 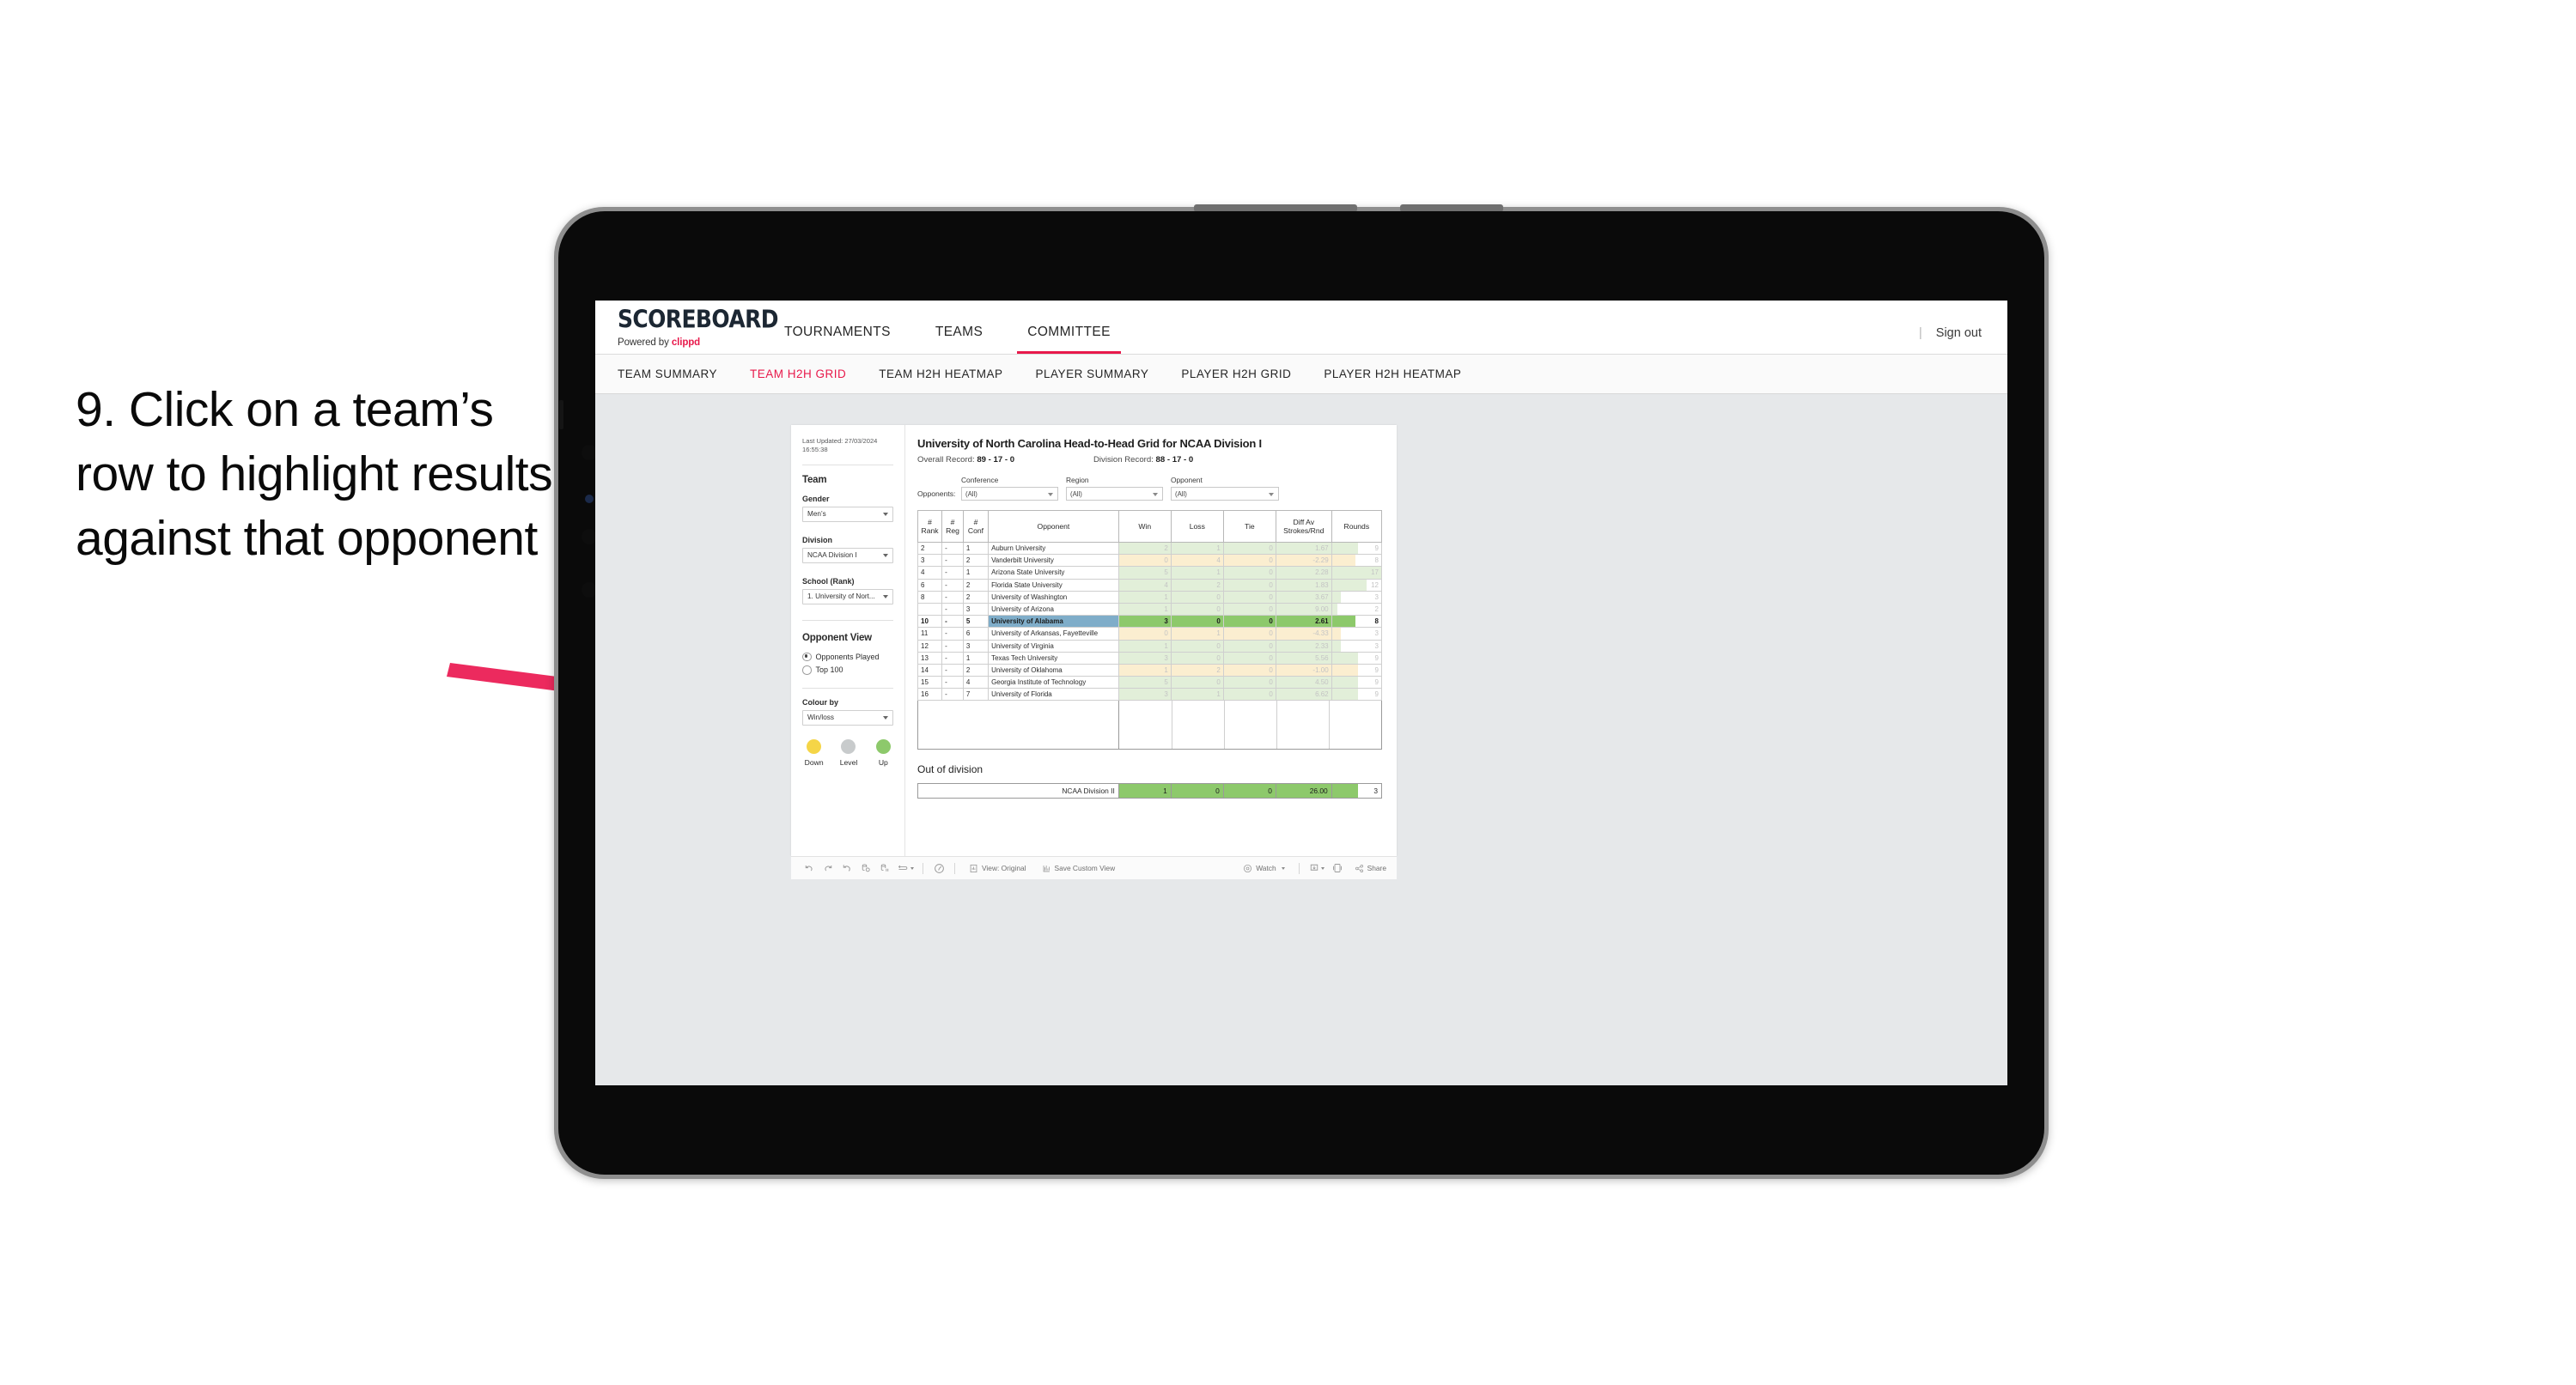 What do you see at coordinates (905, 868) in the screenshot?
I see `swap-icon` at bounding box center [905, 868].